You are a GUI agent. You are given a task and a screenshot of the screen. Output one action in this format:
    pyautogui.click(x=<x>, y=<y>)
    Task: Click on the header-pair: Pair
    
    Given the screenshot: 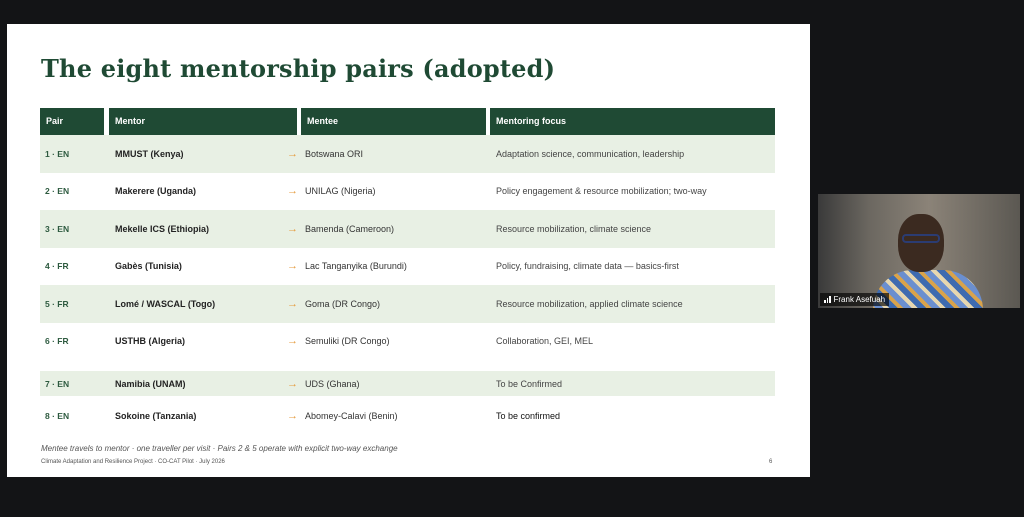 What is the action you would take?
    pyautogui.click(x=72, y=121)
    